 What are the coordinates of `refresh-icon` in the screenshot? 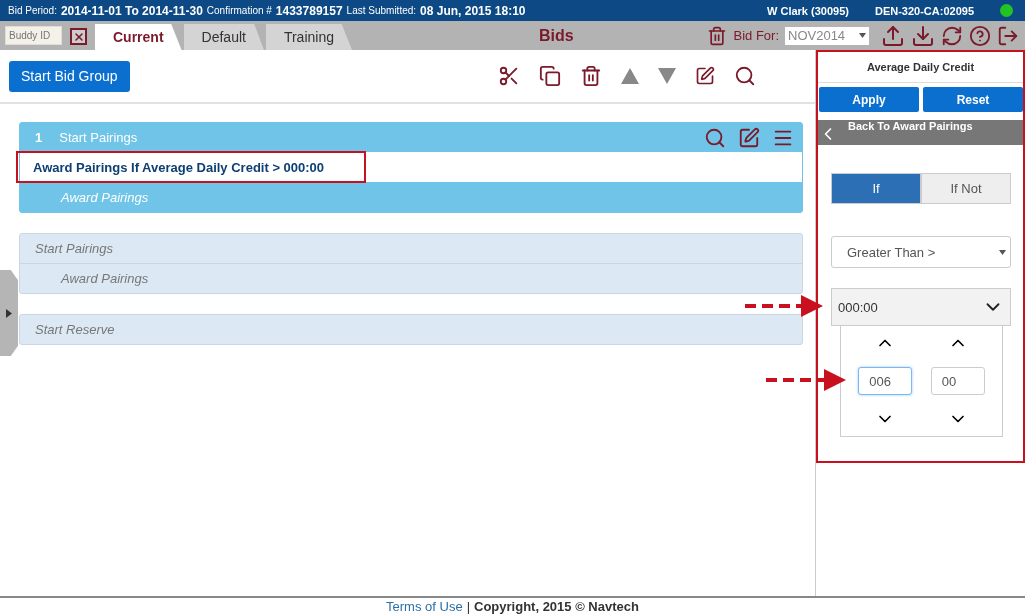 It's located at (952, 35).